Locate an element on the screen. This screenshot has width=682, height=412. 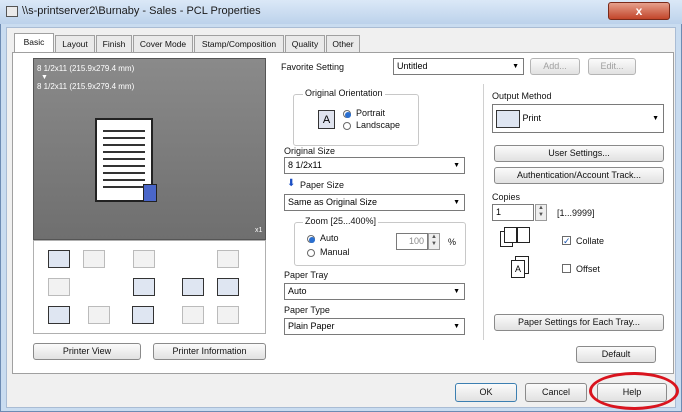
landscape-label: Landscape is located at coordinates (378, 125).